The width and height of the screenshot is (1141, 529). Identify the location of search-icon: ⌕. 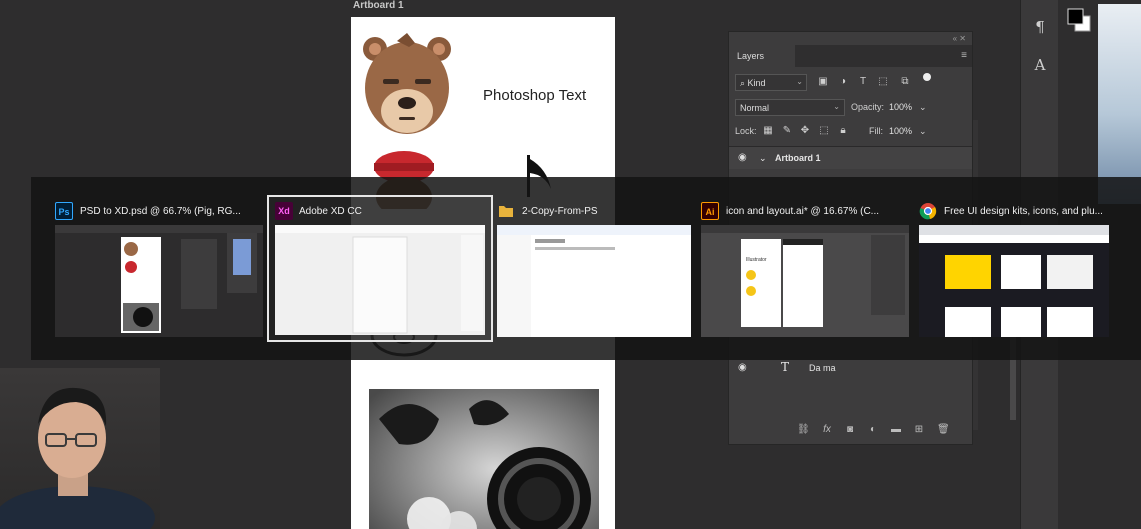
(744, 83).